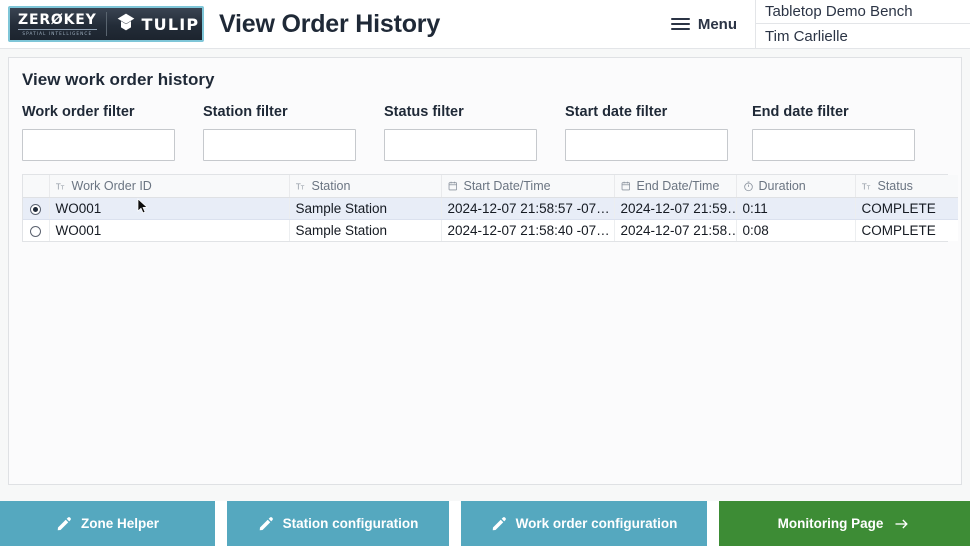  I want to click on column-header-status: T T Status, so click(906, 186).